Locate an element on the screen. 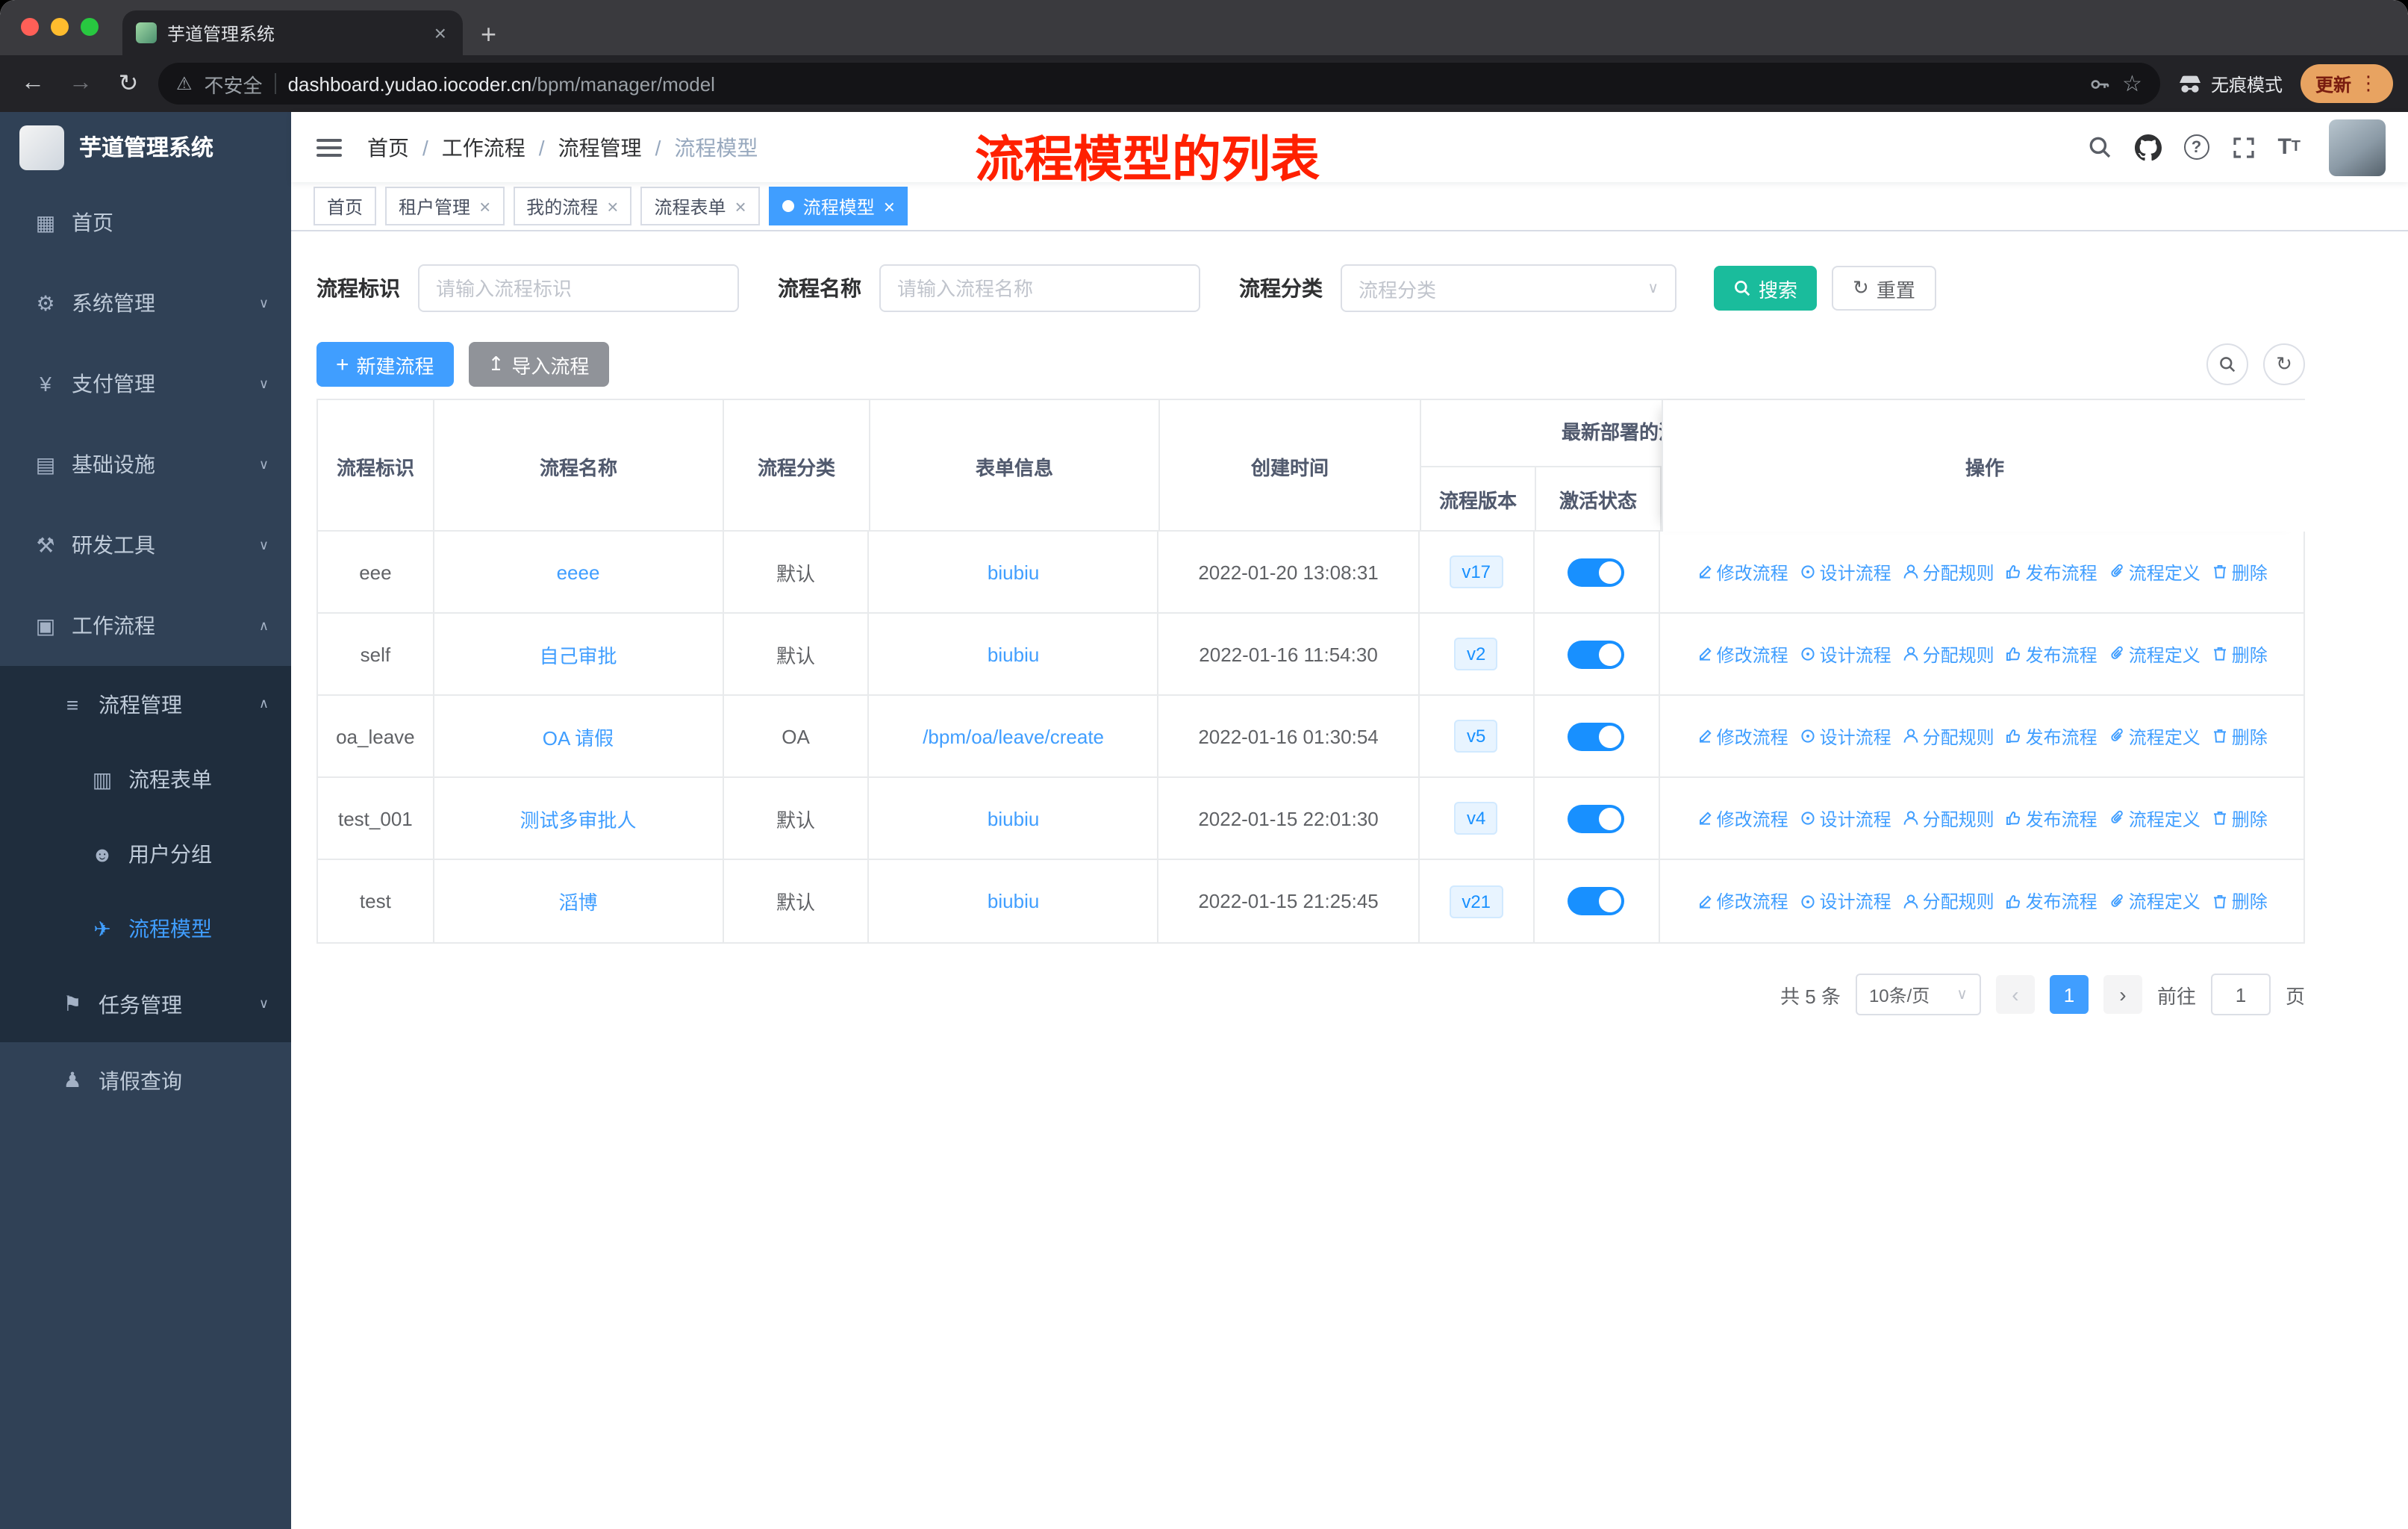 Image resolution: width=2408 pixels, height=1529 pixels. next-page-button: › is located at coordinates (2122, 995).